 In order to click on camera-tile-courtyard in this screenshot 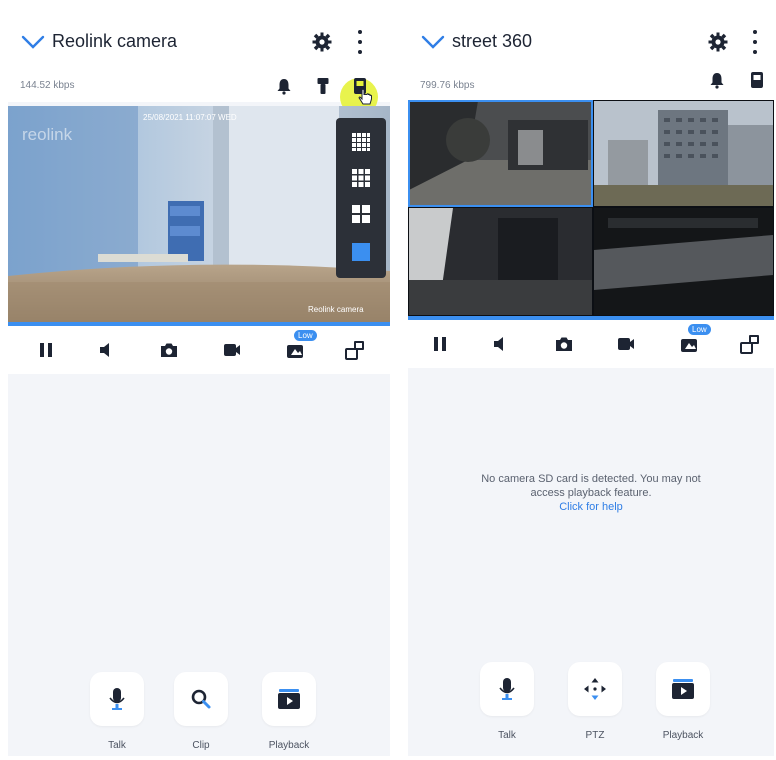, I will do `click(500, 153)`.